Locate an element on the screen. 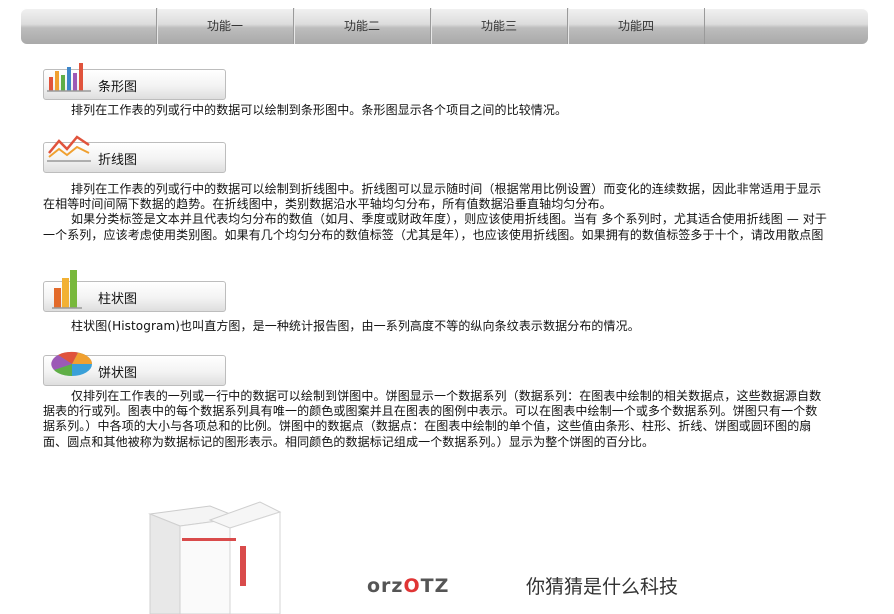  column-chart-icon is located at coordinates (67, 289).